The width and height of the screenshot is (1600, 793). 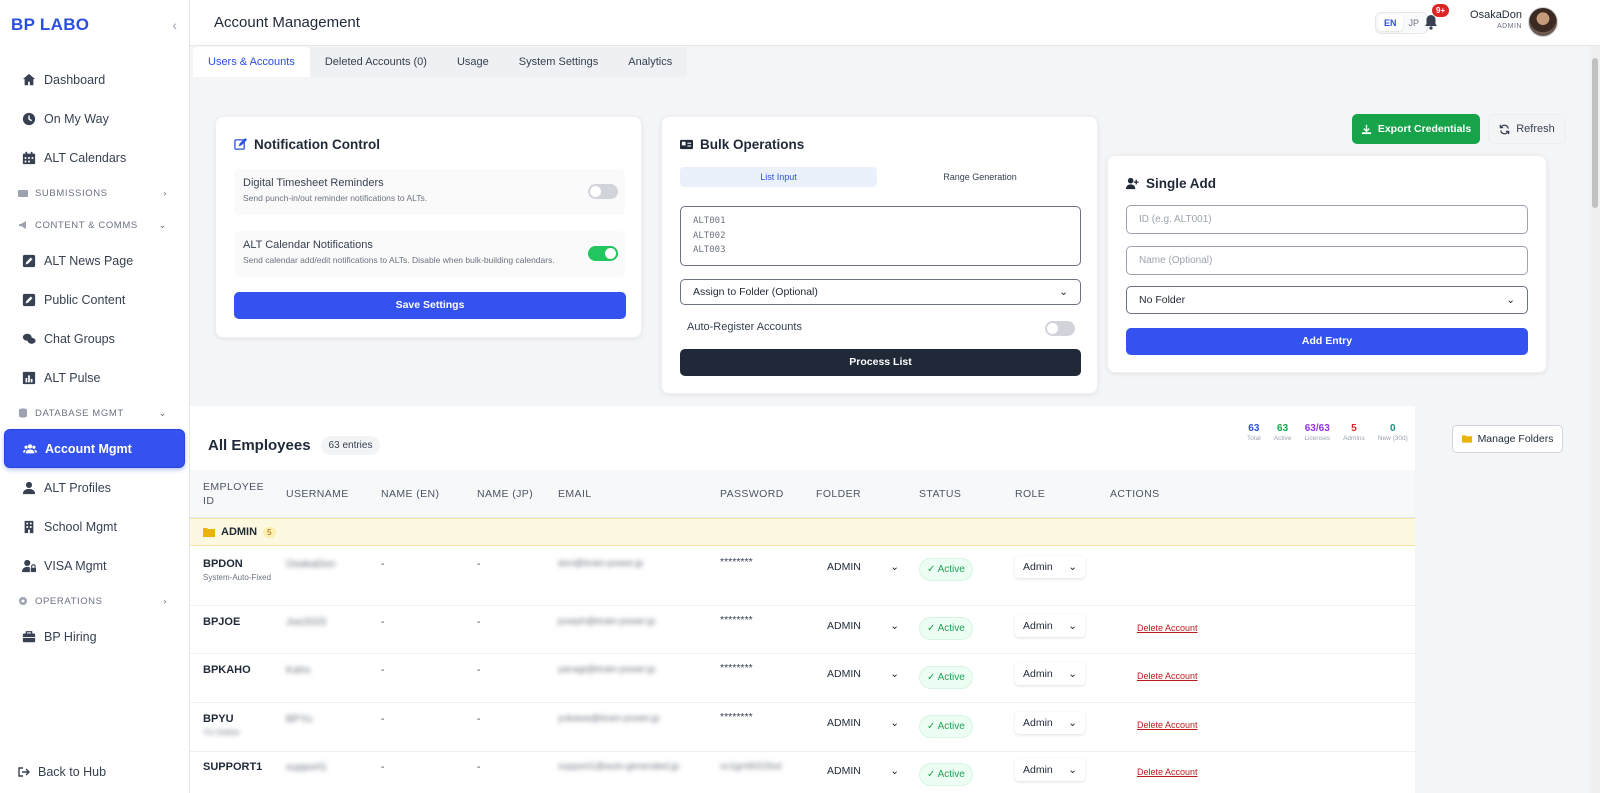 I want to click on page-scrollbar, so click(x=1595, y=419).